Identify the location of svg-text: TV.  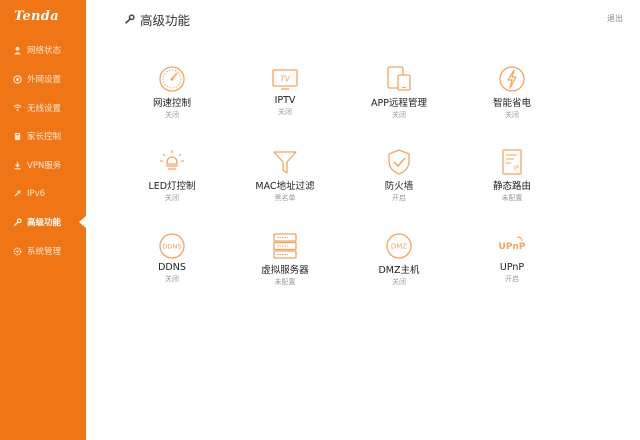
(285, 79).